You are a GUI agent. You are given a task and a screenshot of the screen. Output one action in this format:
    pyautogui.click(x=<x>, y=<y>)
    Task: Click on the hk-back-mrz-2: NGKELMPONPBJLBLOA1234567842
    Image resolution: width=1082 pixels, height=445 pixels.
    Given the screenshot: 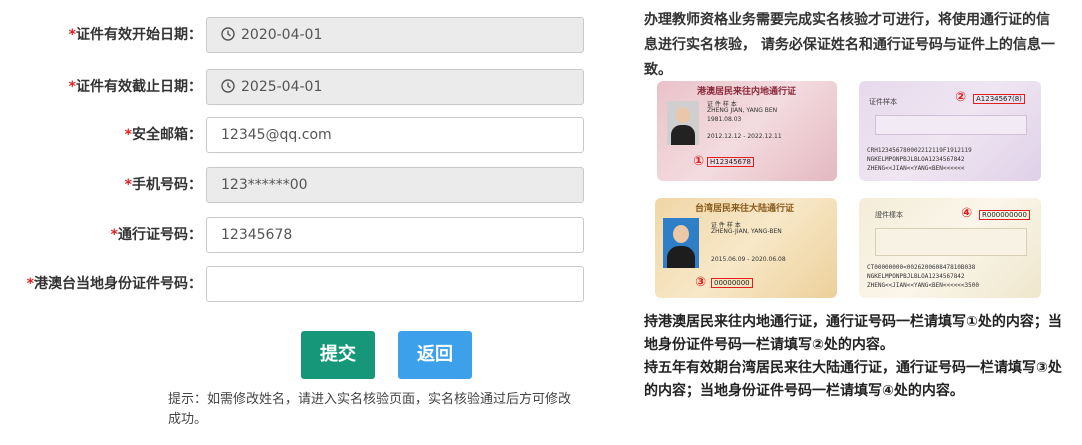 What is the action you would take?
    pyautogui.click(x=916, y=159)
    